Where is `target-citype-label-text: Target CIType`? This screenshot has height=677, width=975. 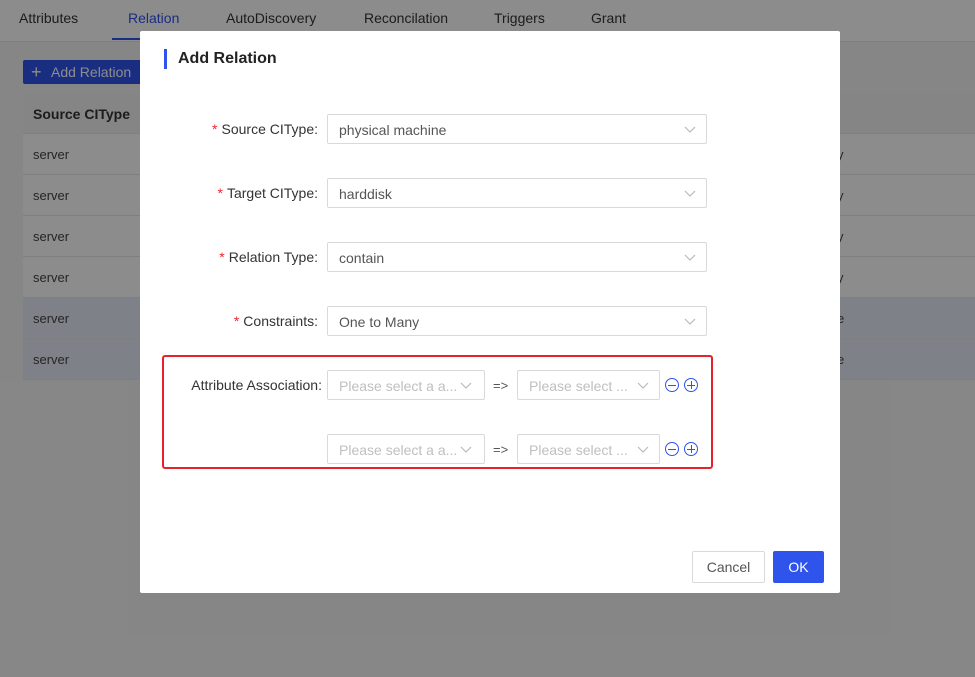 target-citype-label-text: Target CIType is located at coordinates (270, 193).